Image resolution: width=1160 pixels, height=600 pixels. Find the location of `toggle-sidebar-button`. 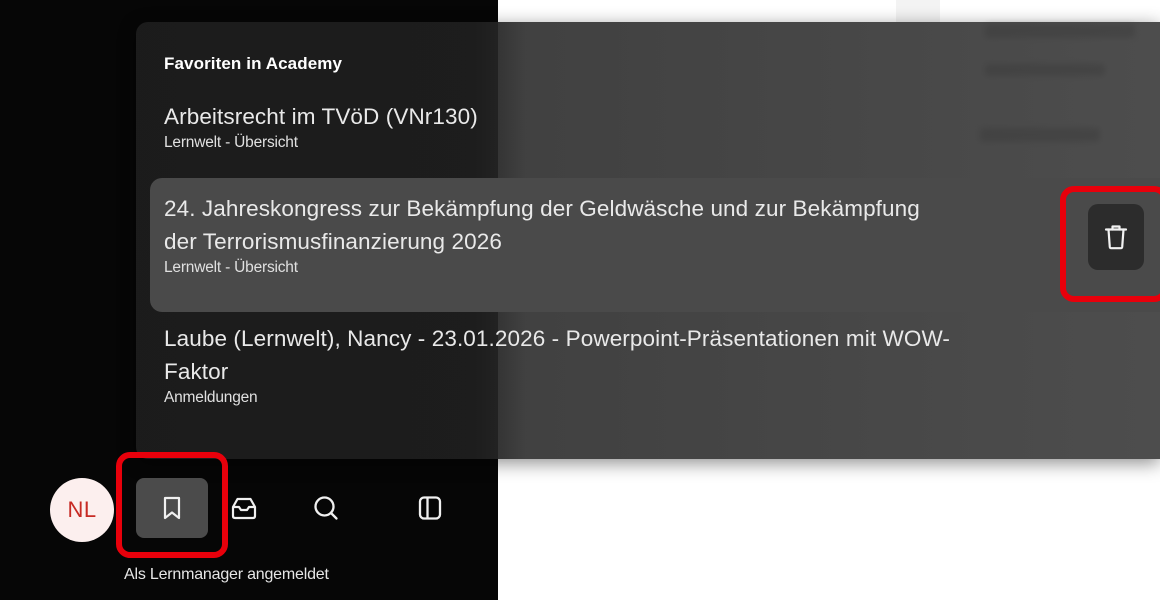

toggle-sidebar-button is located at coordinates (430, 508).